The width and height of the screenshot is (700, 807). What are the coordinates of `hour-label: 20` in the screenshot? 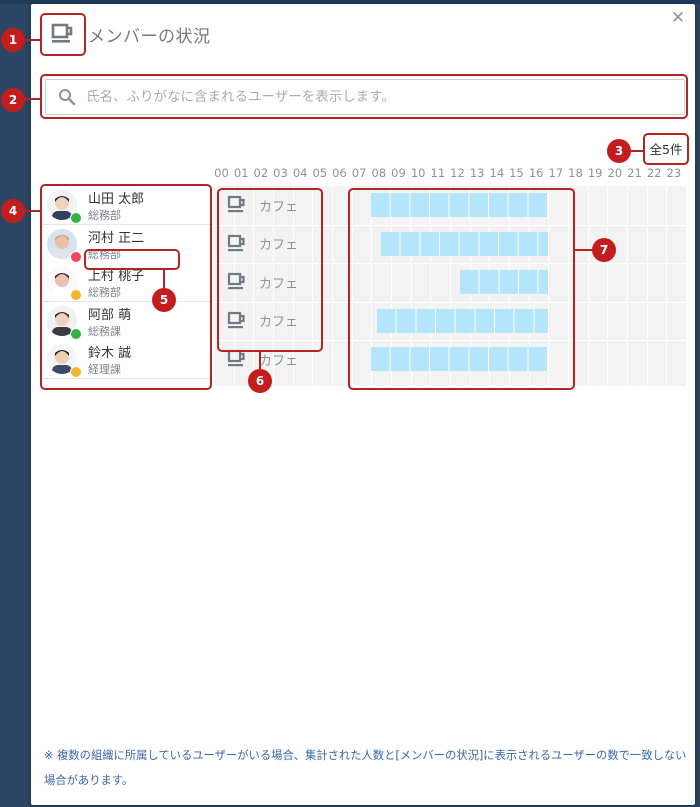 It's located at (615, 173).